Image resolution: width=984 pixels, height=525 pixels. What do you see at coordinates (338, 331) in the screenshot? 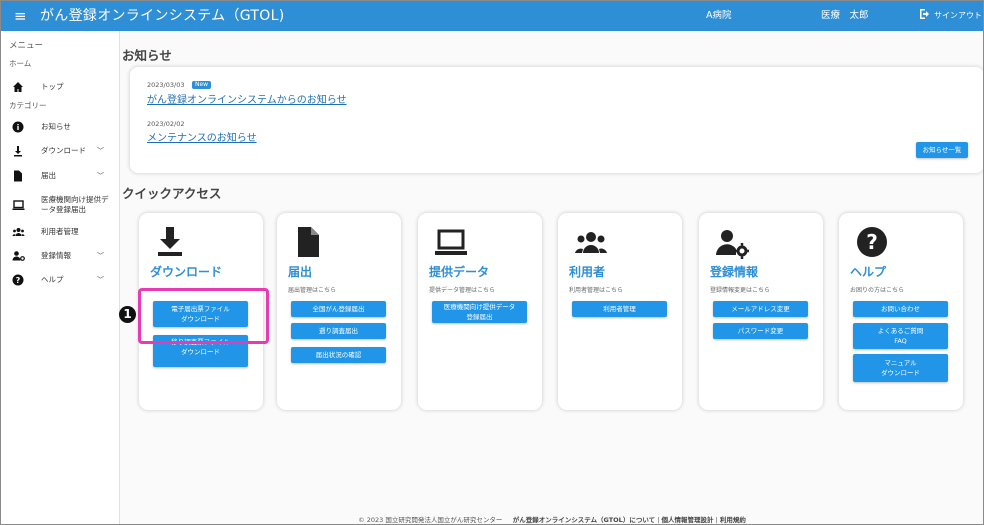
I see `retrospective-survey-button: 遡り調査届出` at bounding box center [338, 331].